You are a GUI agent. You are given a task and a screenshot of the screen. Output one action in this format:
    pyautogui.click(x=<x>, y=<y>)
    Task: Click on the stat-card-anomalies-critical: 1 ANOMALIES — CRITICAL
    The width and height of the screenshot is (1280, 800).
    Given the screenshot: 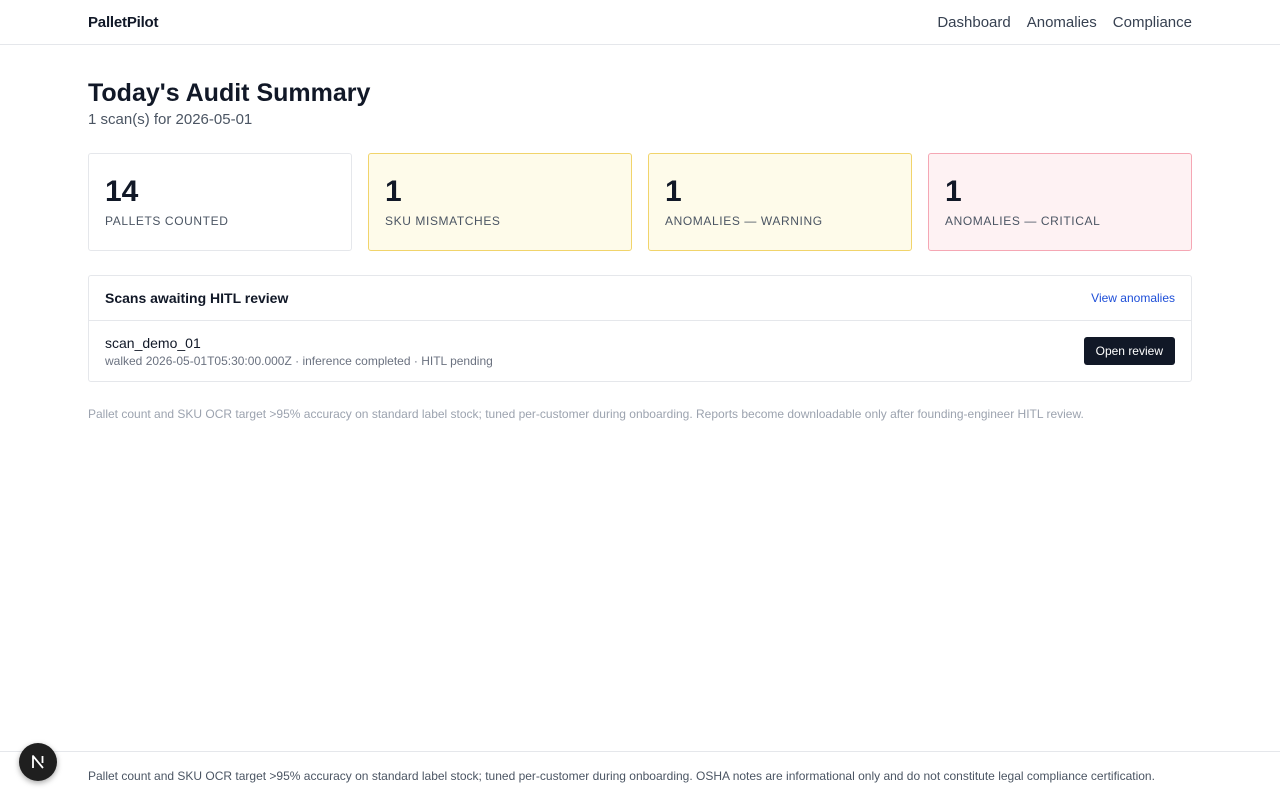 What is the action you would take?
    pyautogui.click(x=1060, y=202)
    